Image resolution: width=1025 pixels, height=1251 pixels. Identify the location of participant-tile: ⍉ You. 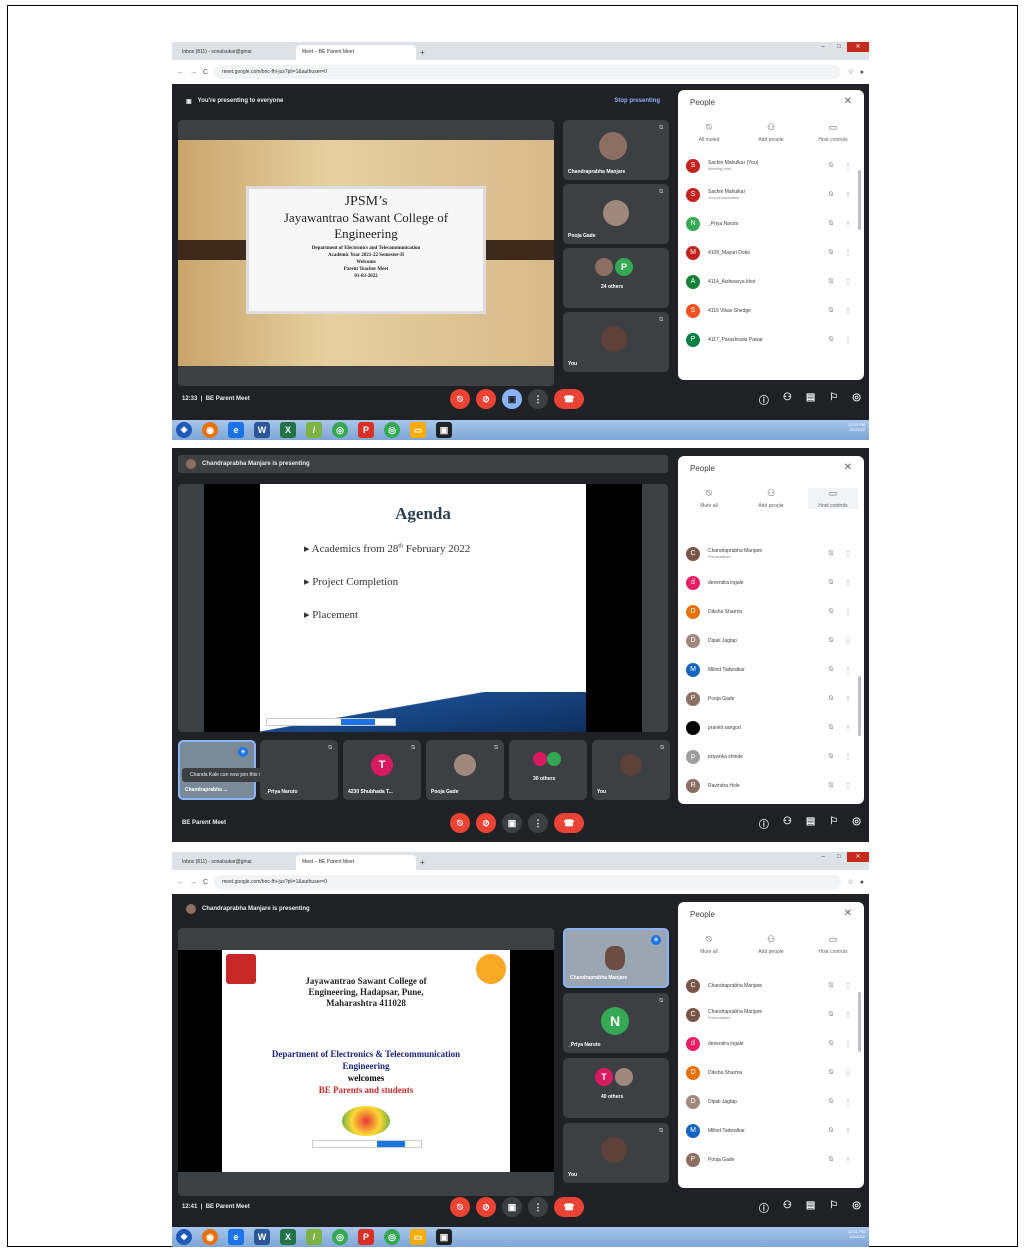
(631, 770).